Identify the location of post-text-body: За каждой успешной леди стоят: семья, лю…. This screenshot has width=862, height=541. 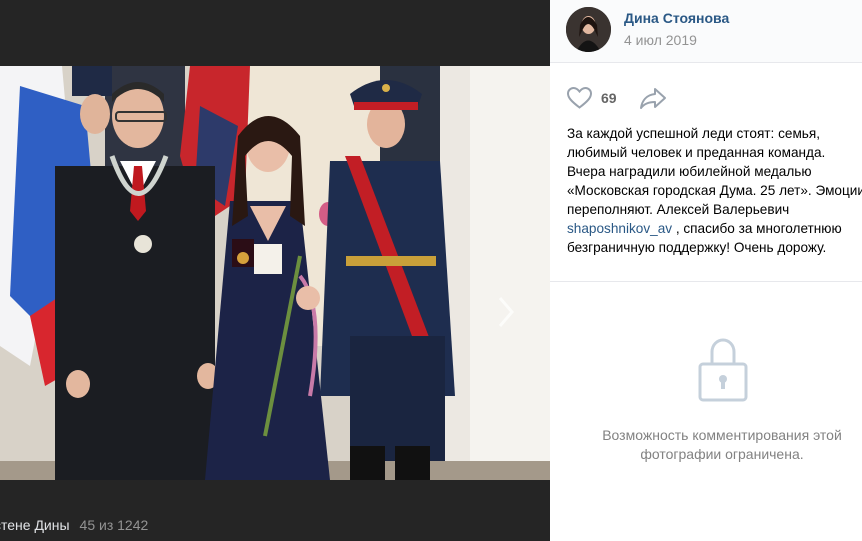
(714, 171).